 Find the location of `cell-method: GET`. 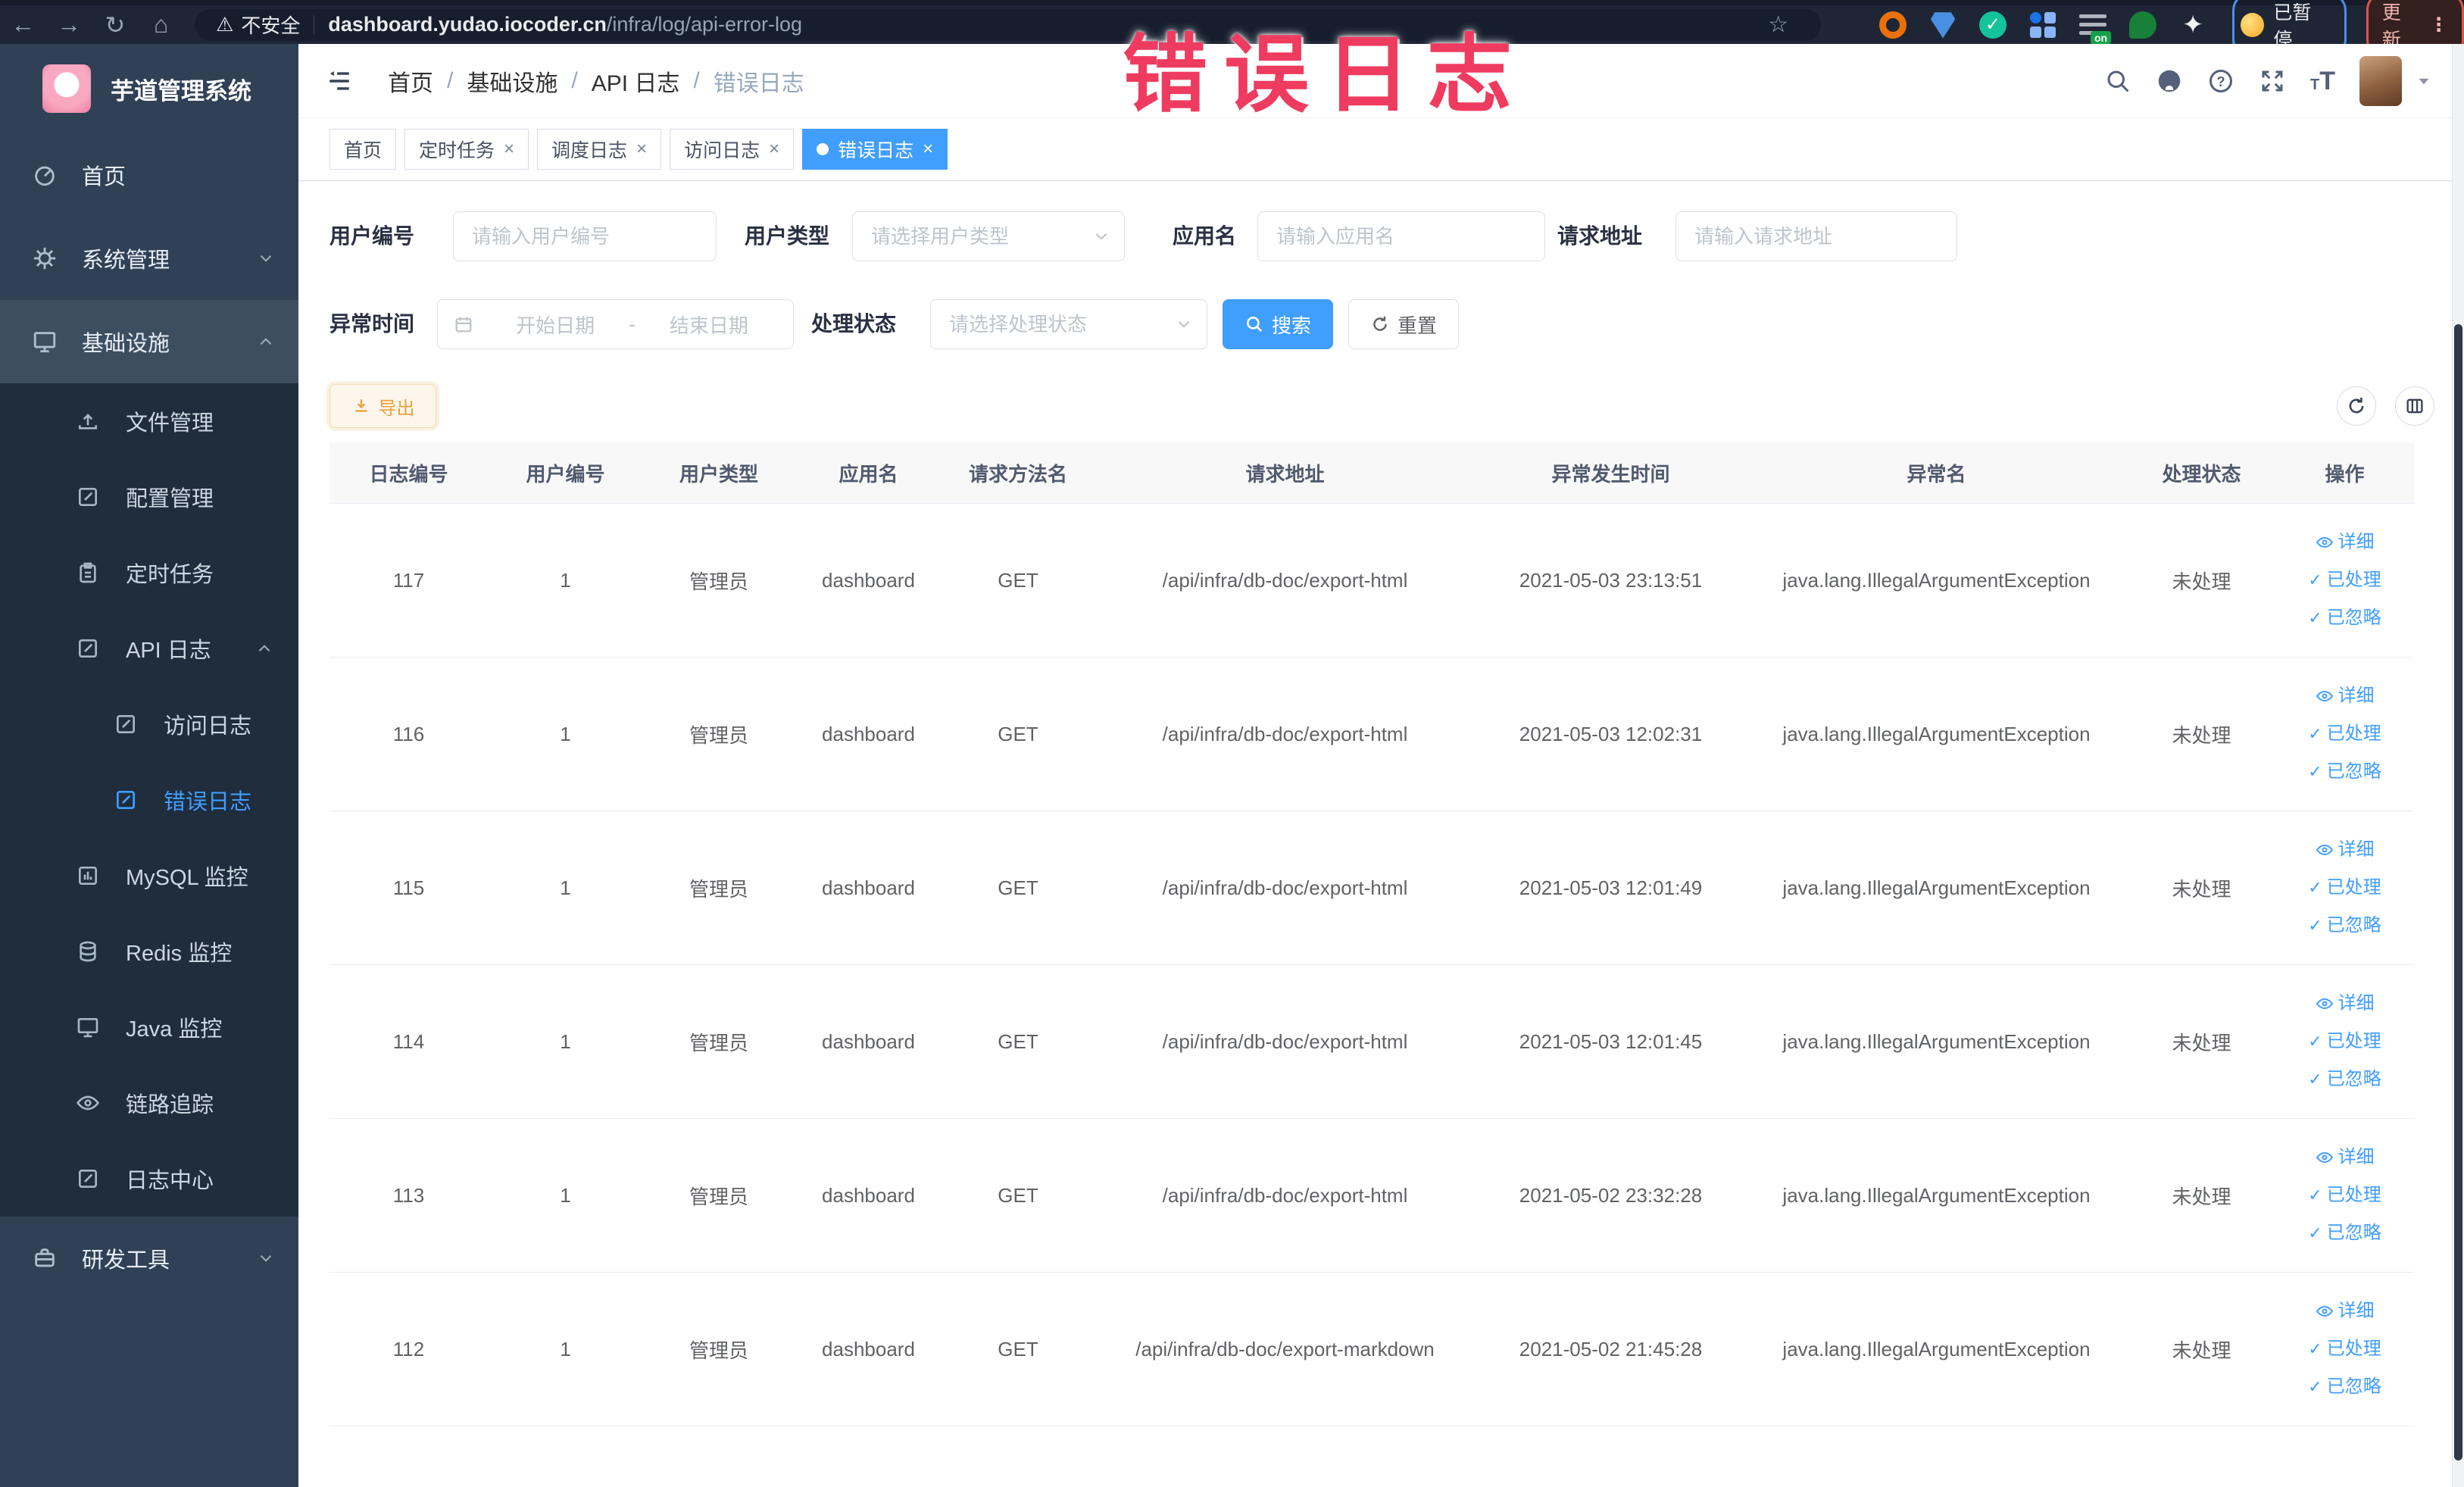

cell-method: GET is located at coordinates (1018, 733).